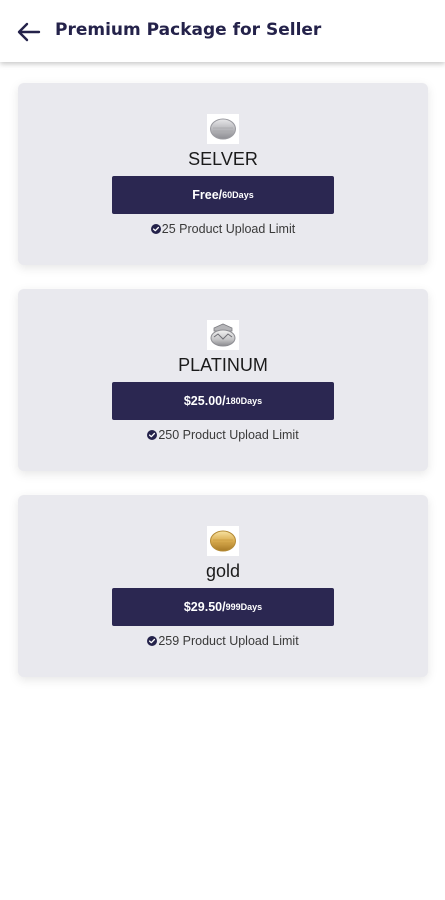 This screenshot has height=900, width=445. I want to click on select-package-button: Free/60Days, so click(223, 195).